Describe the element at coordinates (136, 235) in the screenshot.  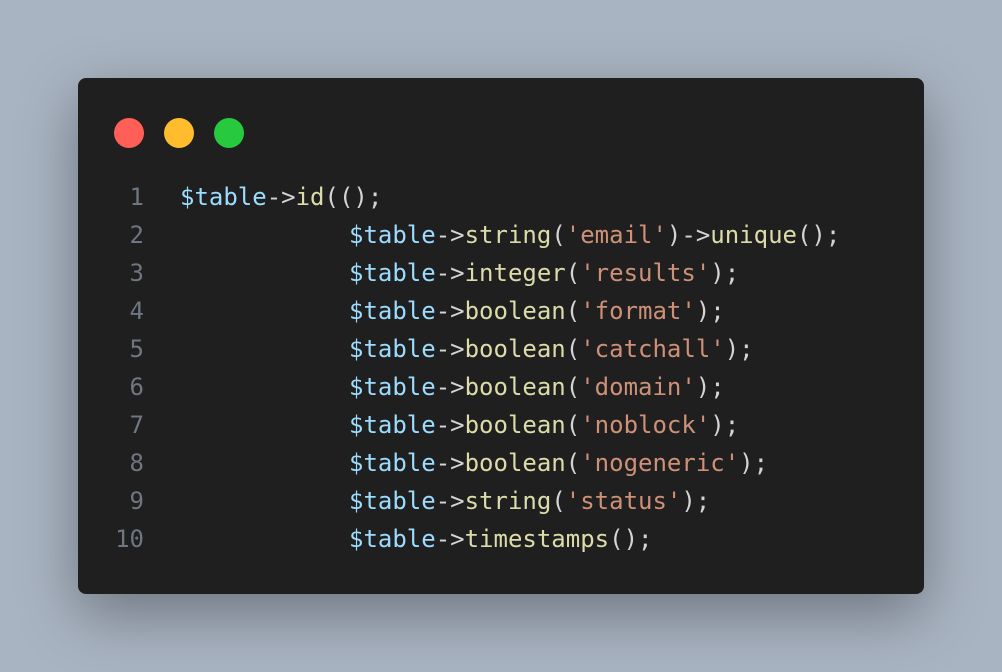
I see `line-number: 2` at that location.